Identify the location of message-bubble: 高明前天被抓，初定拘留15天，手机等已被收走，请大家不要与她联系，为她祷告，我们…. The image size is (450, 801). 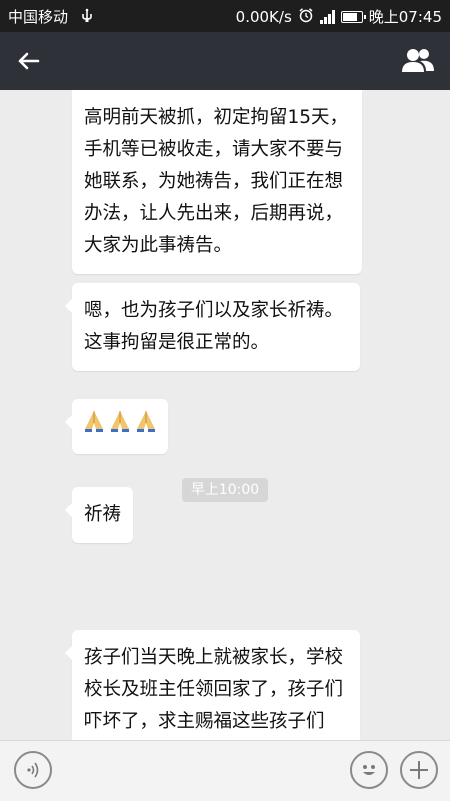
(217, 182).